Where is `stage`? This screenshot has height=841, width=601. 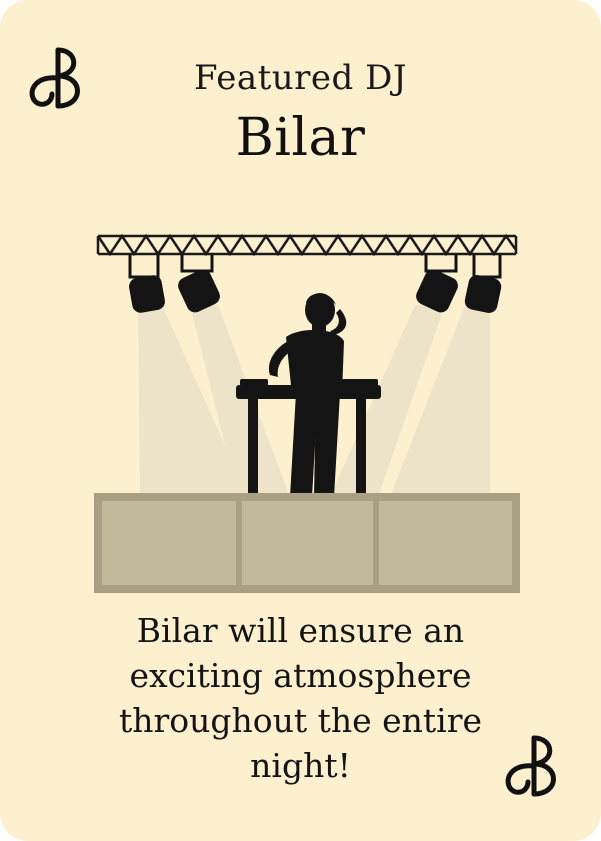
stage is located at coordinates (307, 543).